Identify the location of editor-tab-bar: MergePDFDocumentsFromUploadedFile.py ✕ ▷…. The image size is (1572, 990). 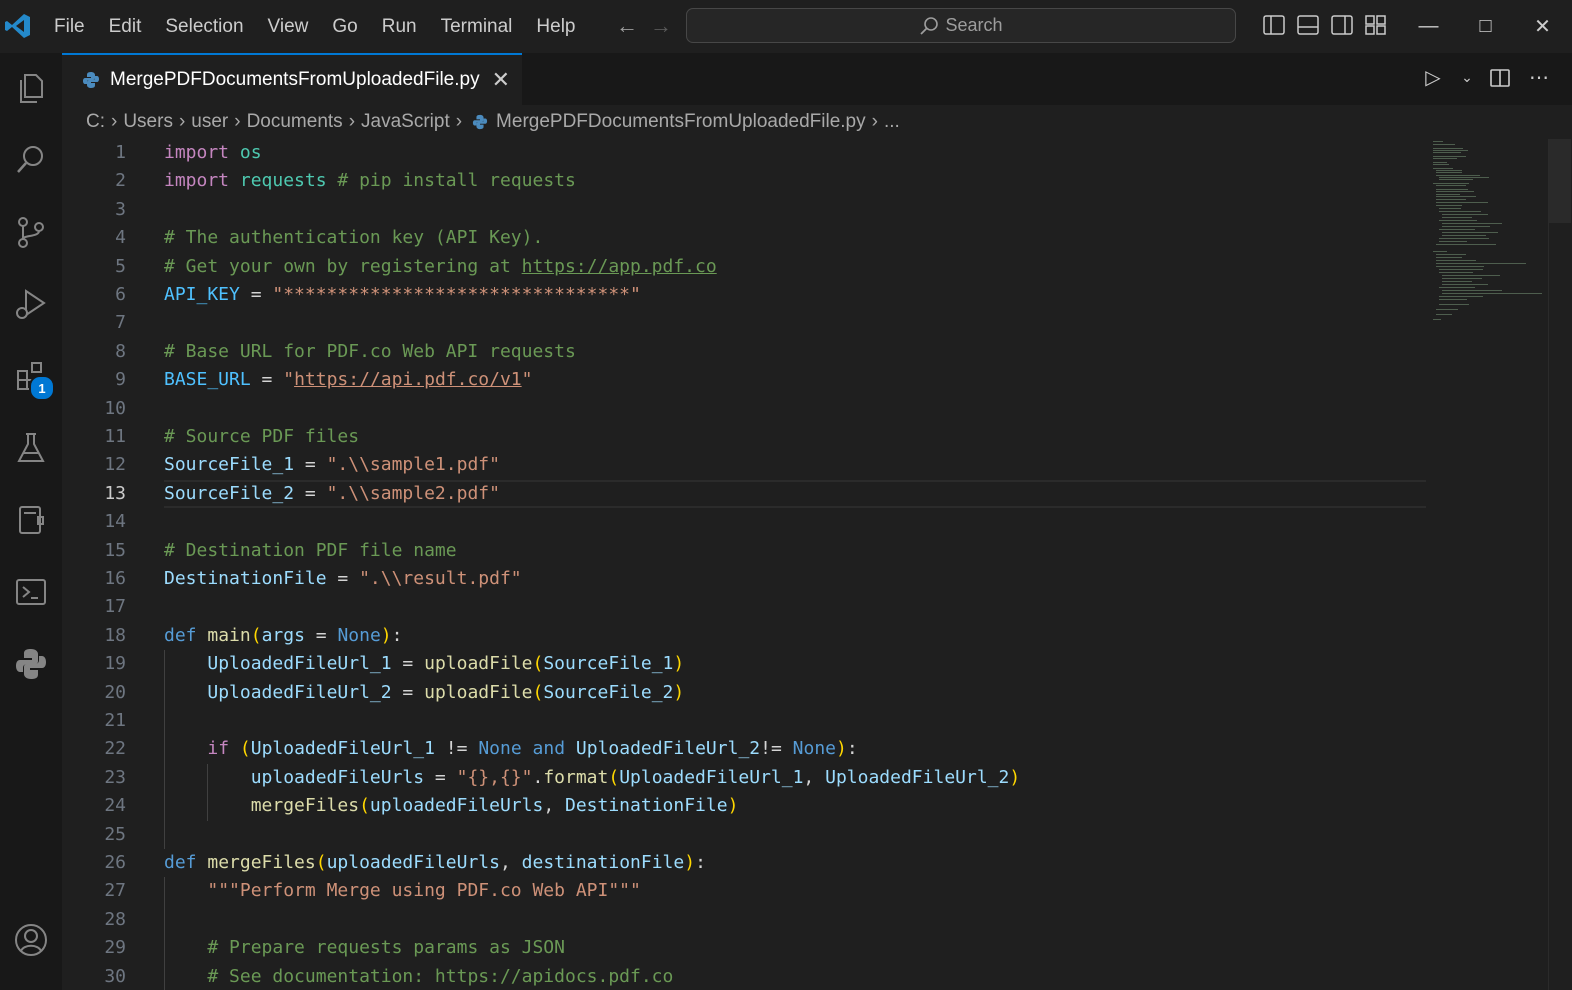
(817, 79).